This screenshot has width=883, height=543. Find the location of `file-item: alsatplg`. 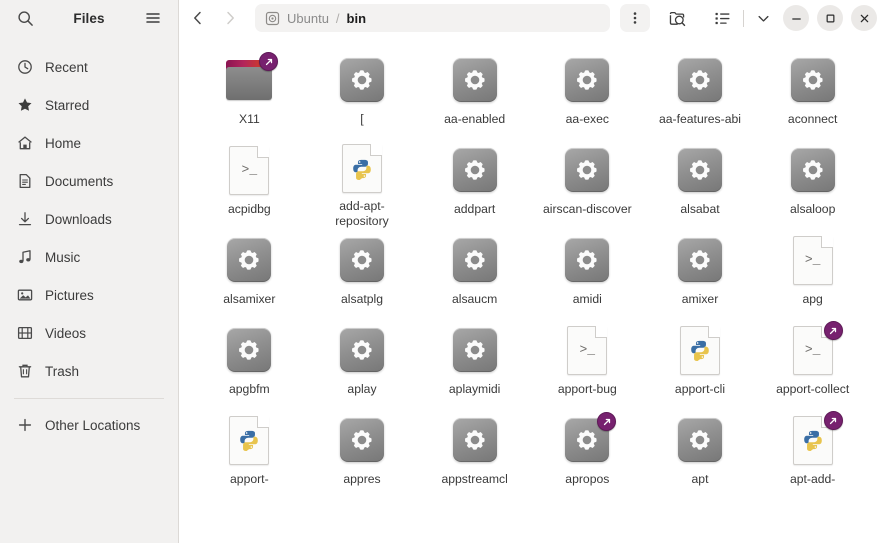

file-item: alsatplg is located at coordinates (362, 271).